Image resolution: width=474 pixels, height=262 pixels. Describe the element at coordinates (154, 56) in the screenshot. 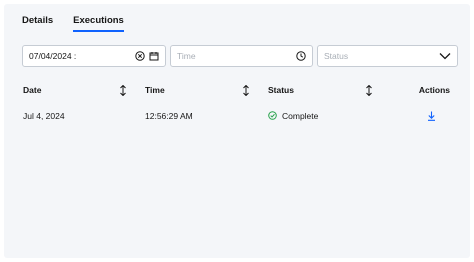

I see `calendar-icon` at that location.